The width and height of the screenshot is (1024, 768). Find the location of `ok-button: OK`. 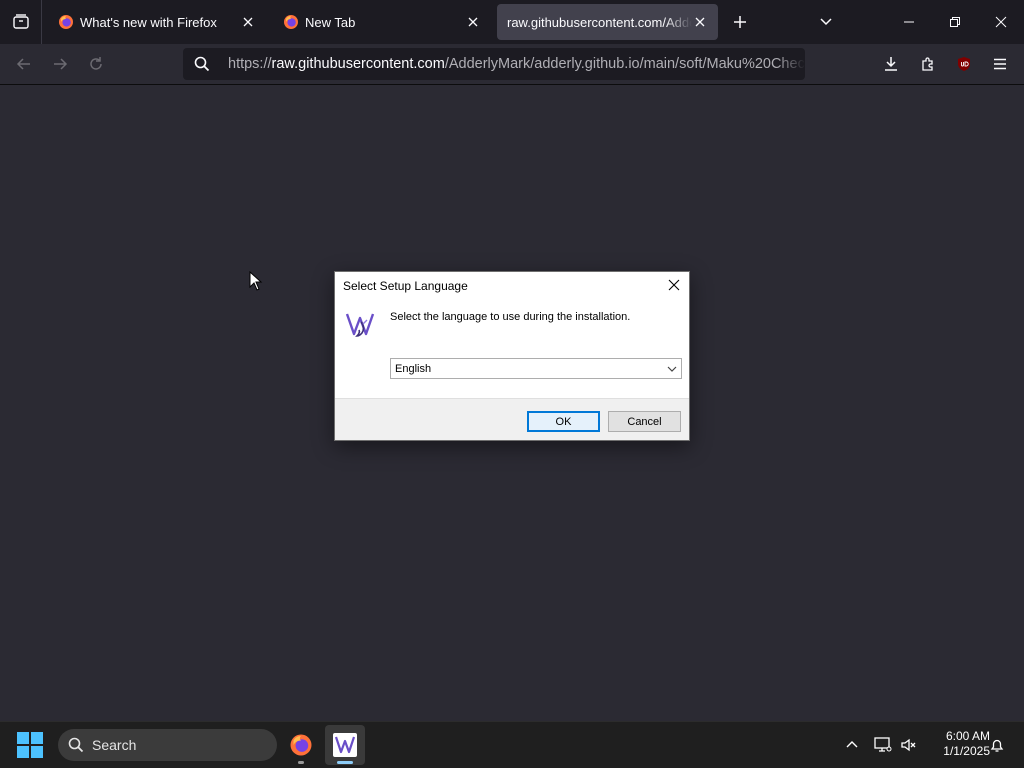

ok-button: OK is located at coordinates (563, 421).